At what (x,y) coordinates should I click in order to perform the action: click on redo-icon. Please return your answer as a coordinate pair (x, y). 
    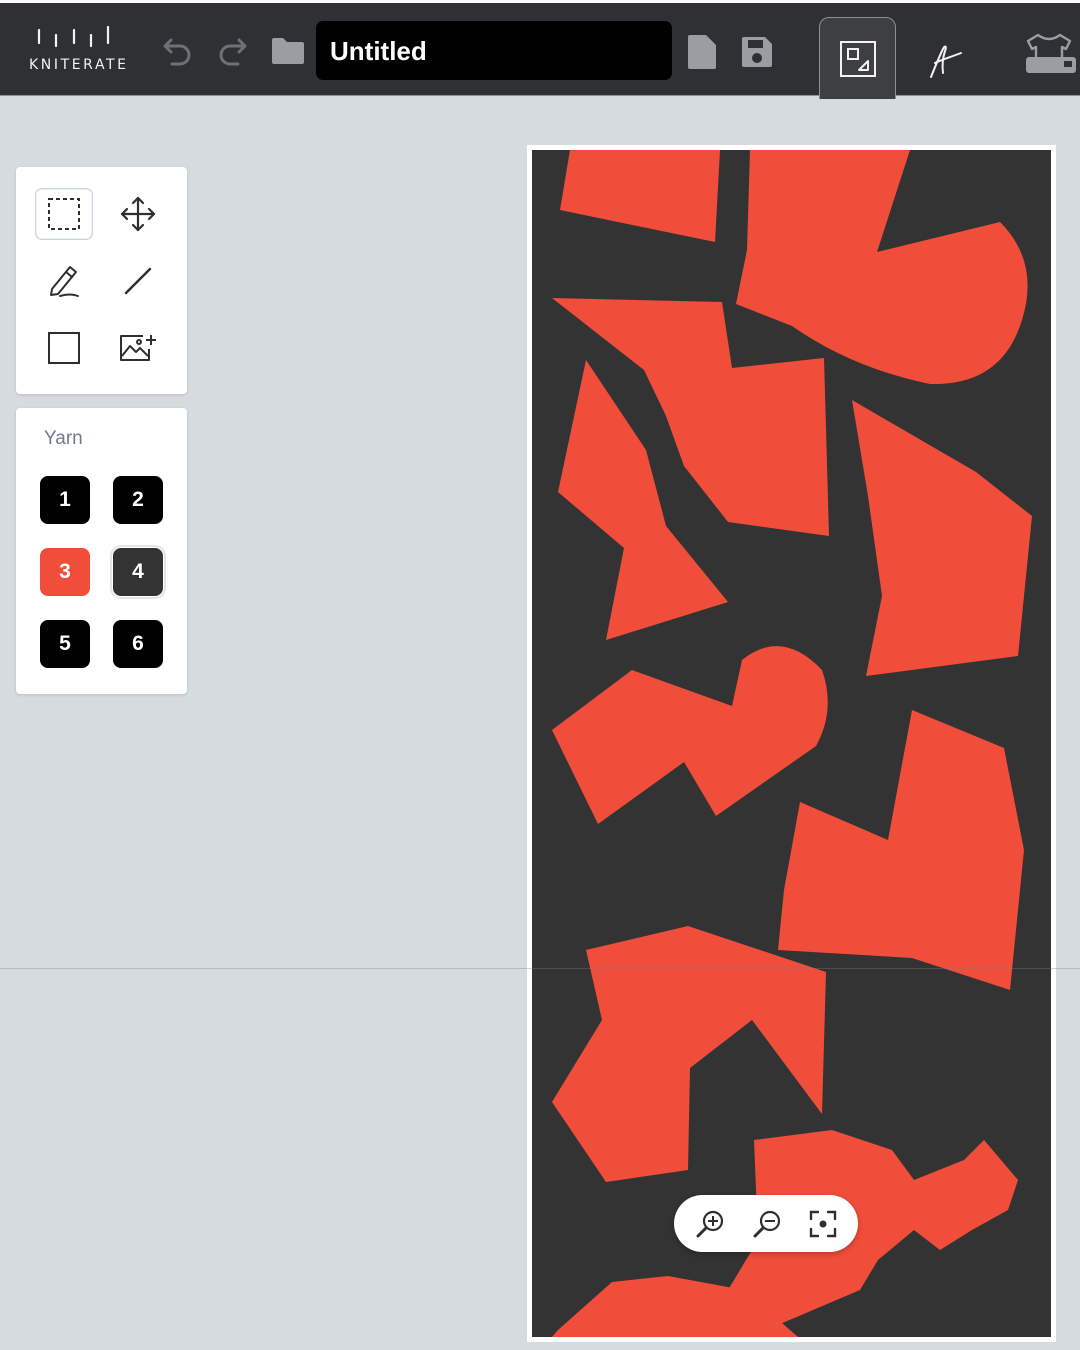
    Looking at the image, I should click on (232, 51).